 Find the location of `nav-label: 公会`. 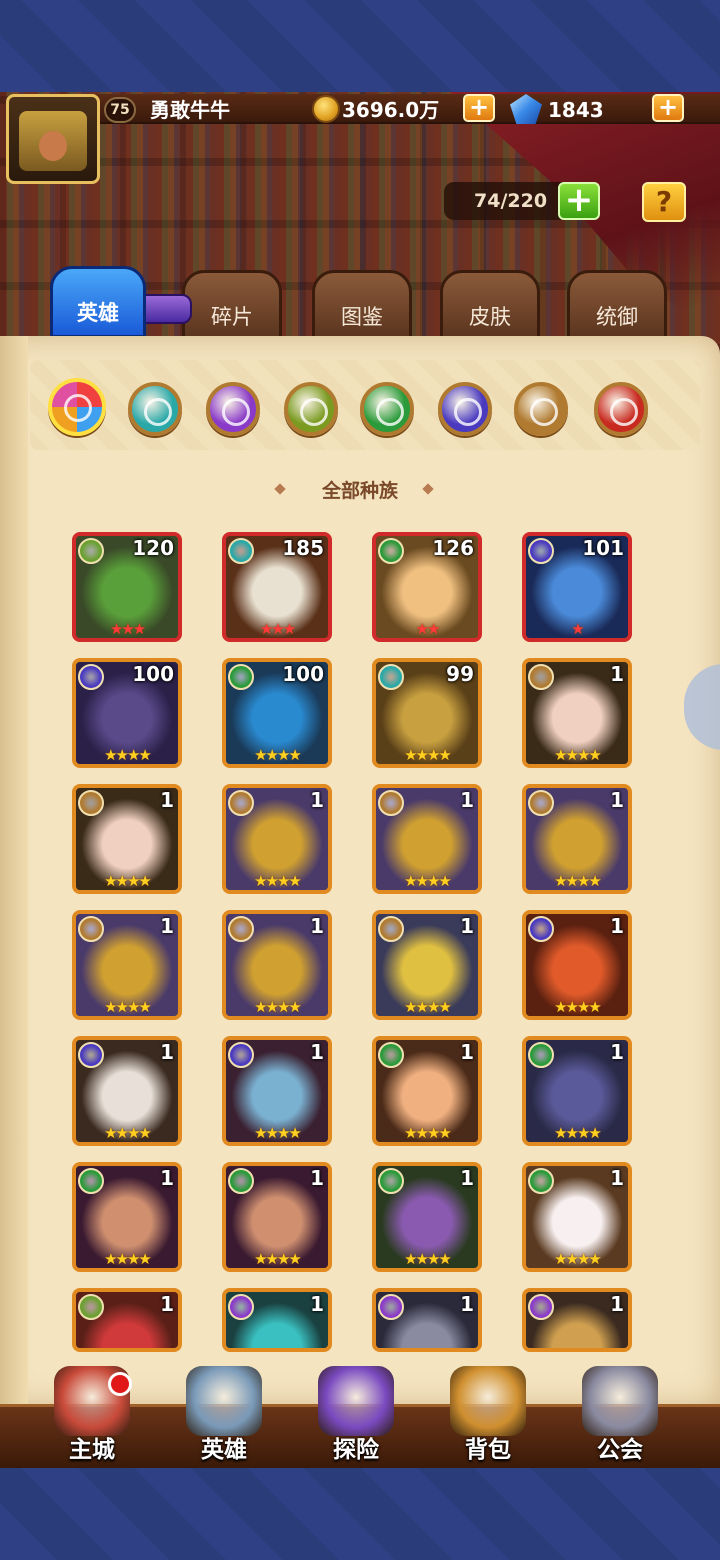

nav-label: 公会 is located at coordinates (620, 1450).